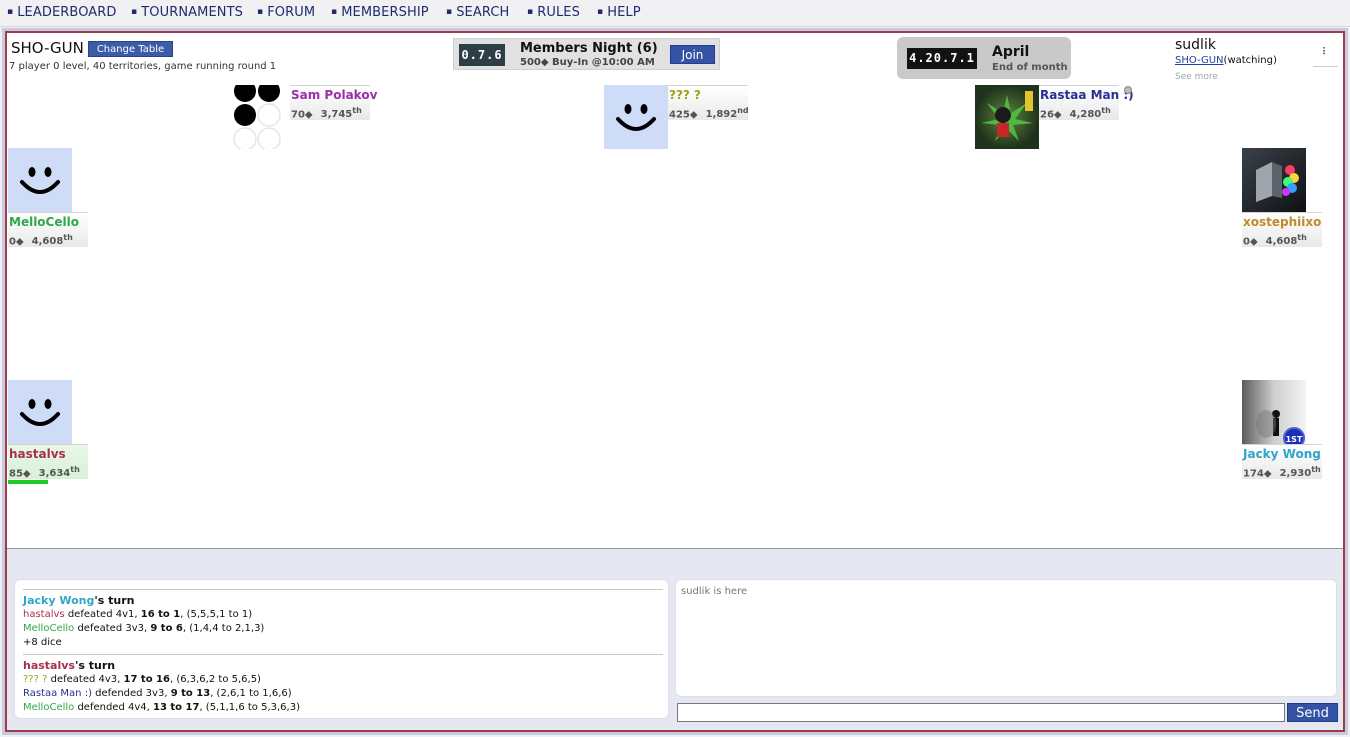 This screenshot has height=737, width=1350. I want to click on player-rank: 4,280, so click(1085, 115).